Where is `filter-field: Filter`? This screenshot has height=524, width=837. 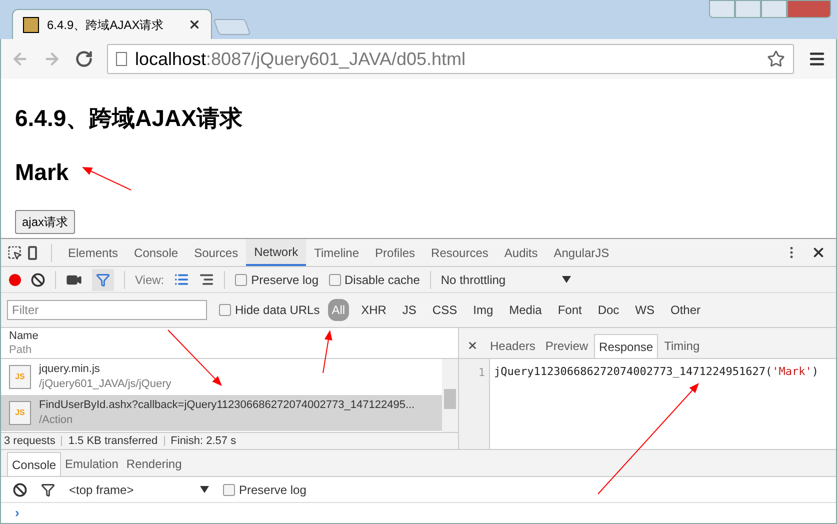 filter-field: Filter is located at coordinates (107, 310).